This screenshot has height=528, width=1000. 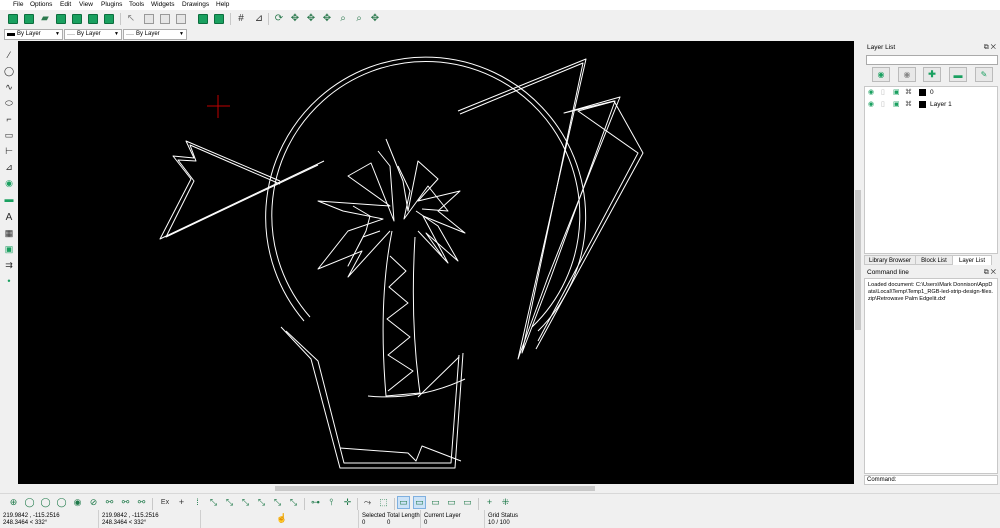 What do you see at coordinates (9, 55) in the screenshot?
I see `line-tool-icon: ⁄` at bounding box center [9, 55].